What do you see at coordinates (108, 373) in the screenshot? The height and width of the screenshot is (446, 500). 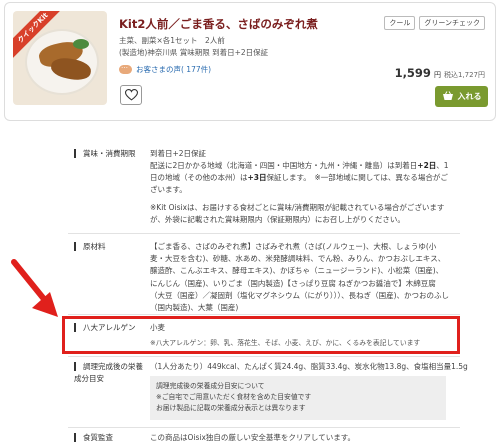 I see `nutrition-label: 調理完成後の栄養 成分目安` at bounding box center [108, 373].